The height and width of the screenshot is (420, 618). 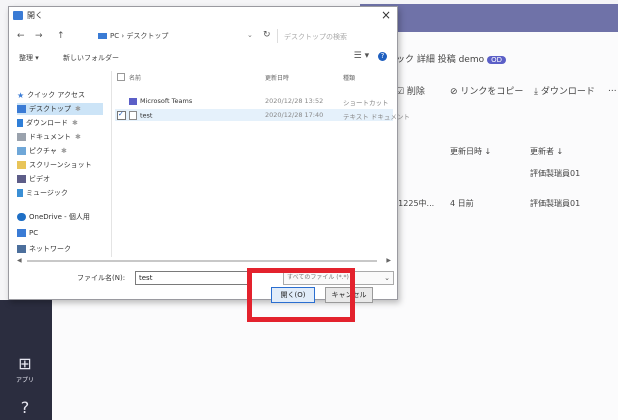 What do you see at coordinates (489, 18) in the screenshot?
I see `app-header-bar` at bounding box center [489, 18].